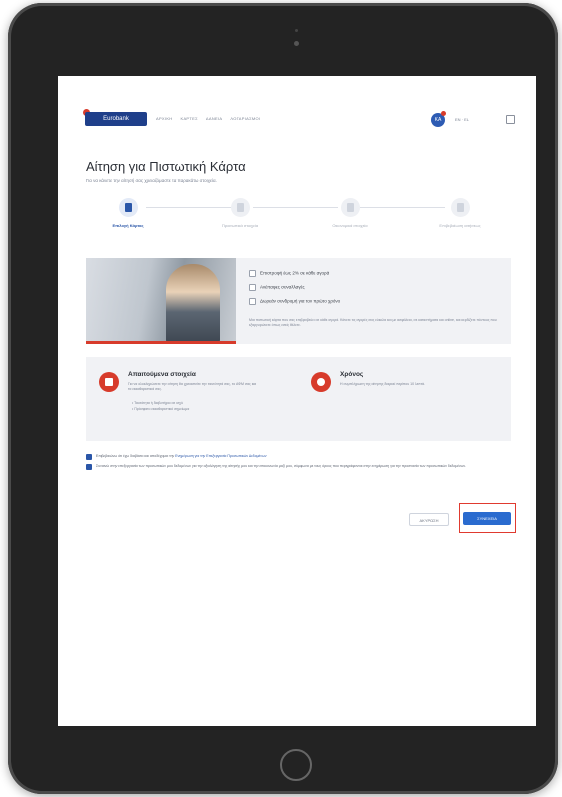 The height and width of the screenshot is (797, 562). I want to click on nav-link-cards: ΚΑΡΤΕΣ, so click(188, 118).